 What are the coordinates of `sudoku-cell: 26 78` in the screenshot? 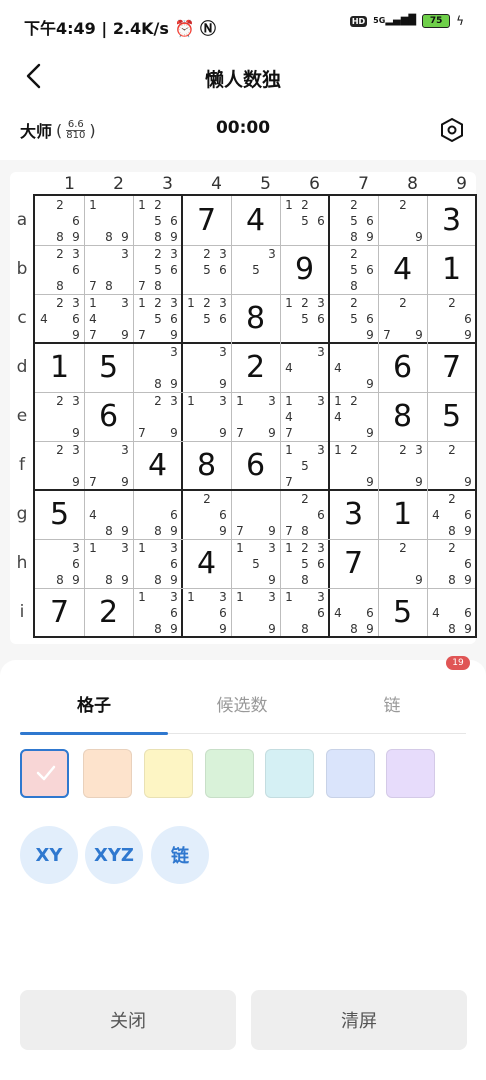 It's located at (304, 514).